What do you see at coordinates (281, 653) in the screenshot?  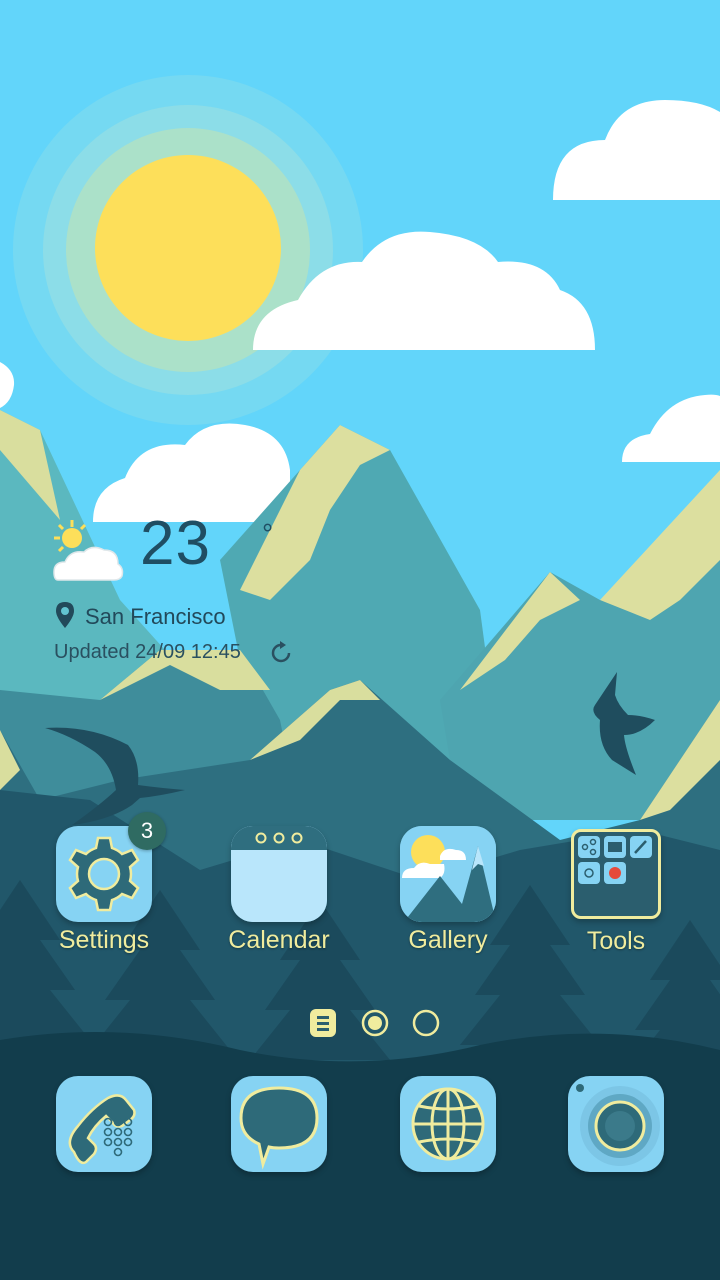 I see `refresh-icon` at bounding box center [281, 653].